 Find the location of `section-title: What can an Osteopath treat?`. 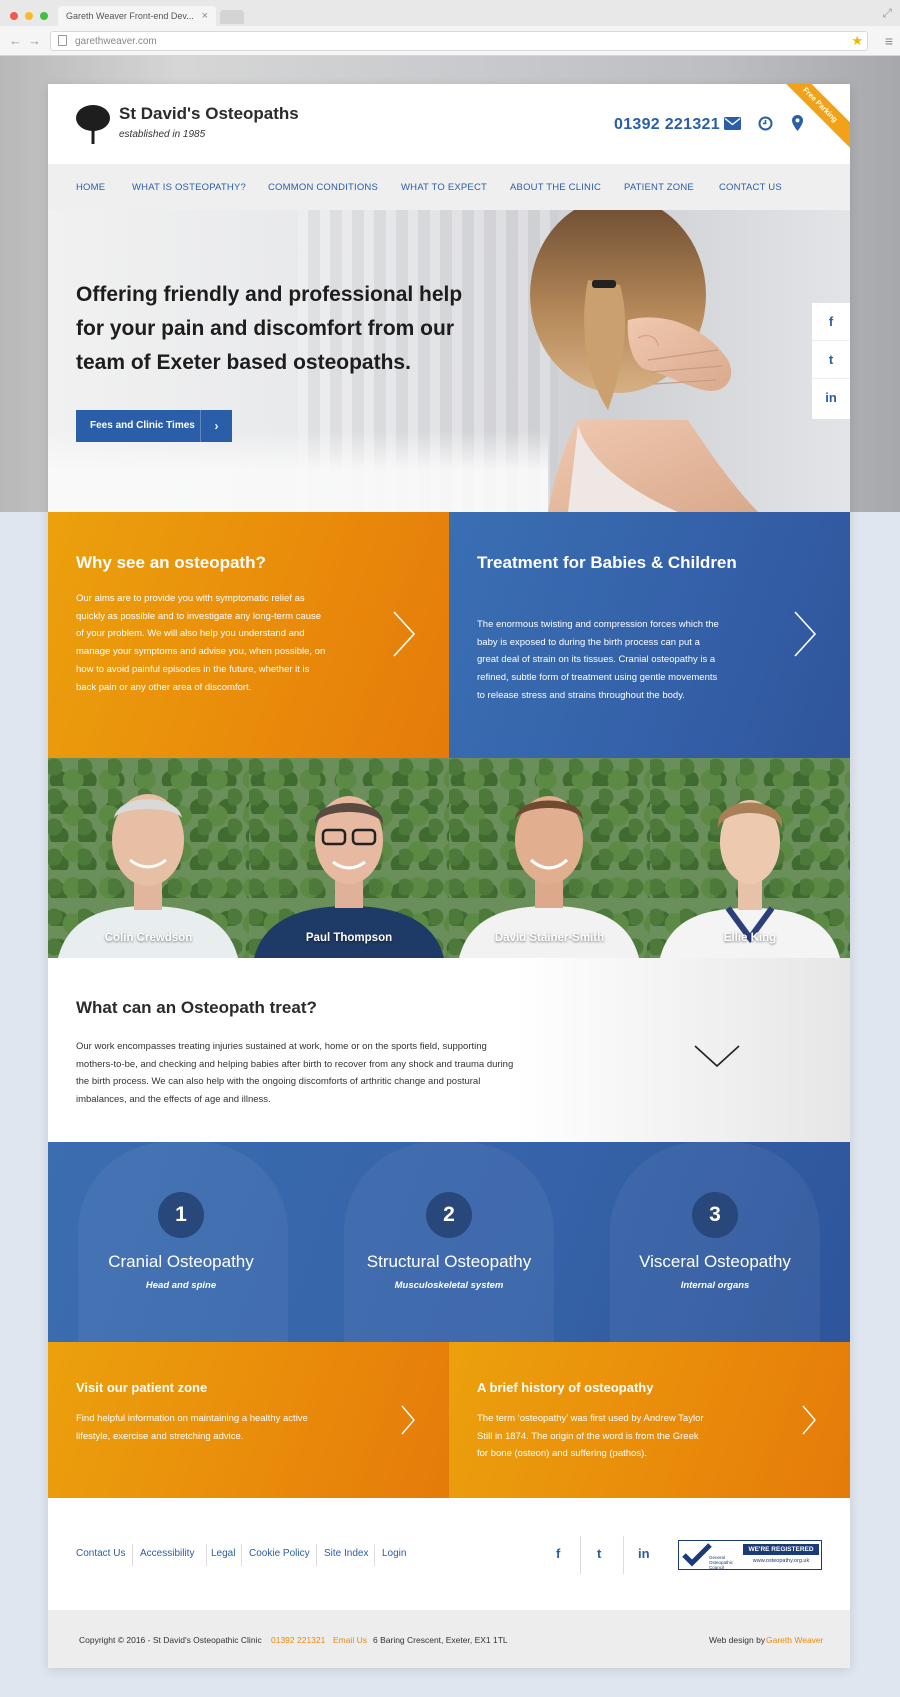

section-title: What can an Osteopath treat? is located at coordinates (196, 1007).